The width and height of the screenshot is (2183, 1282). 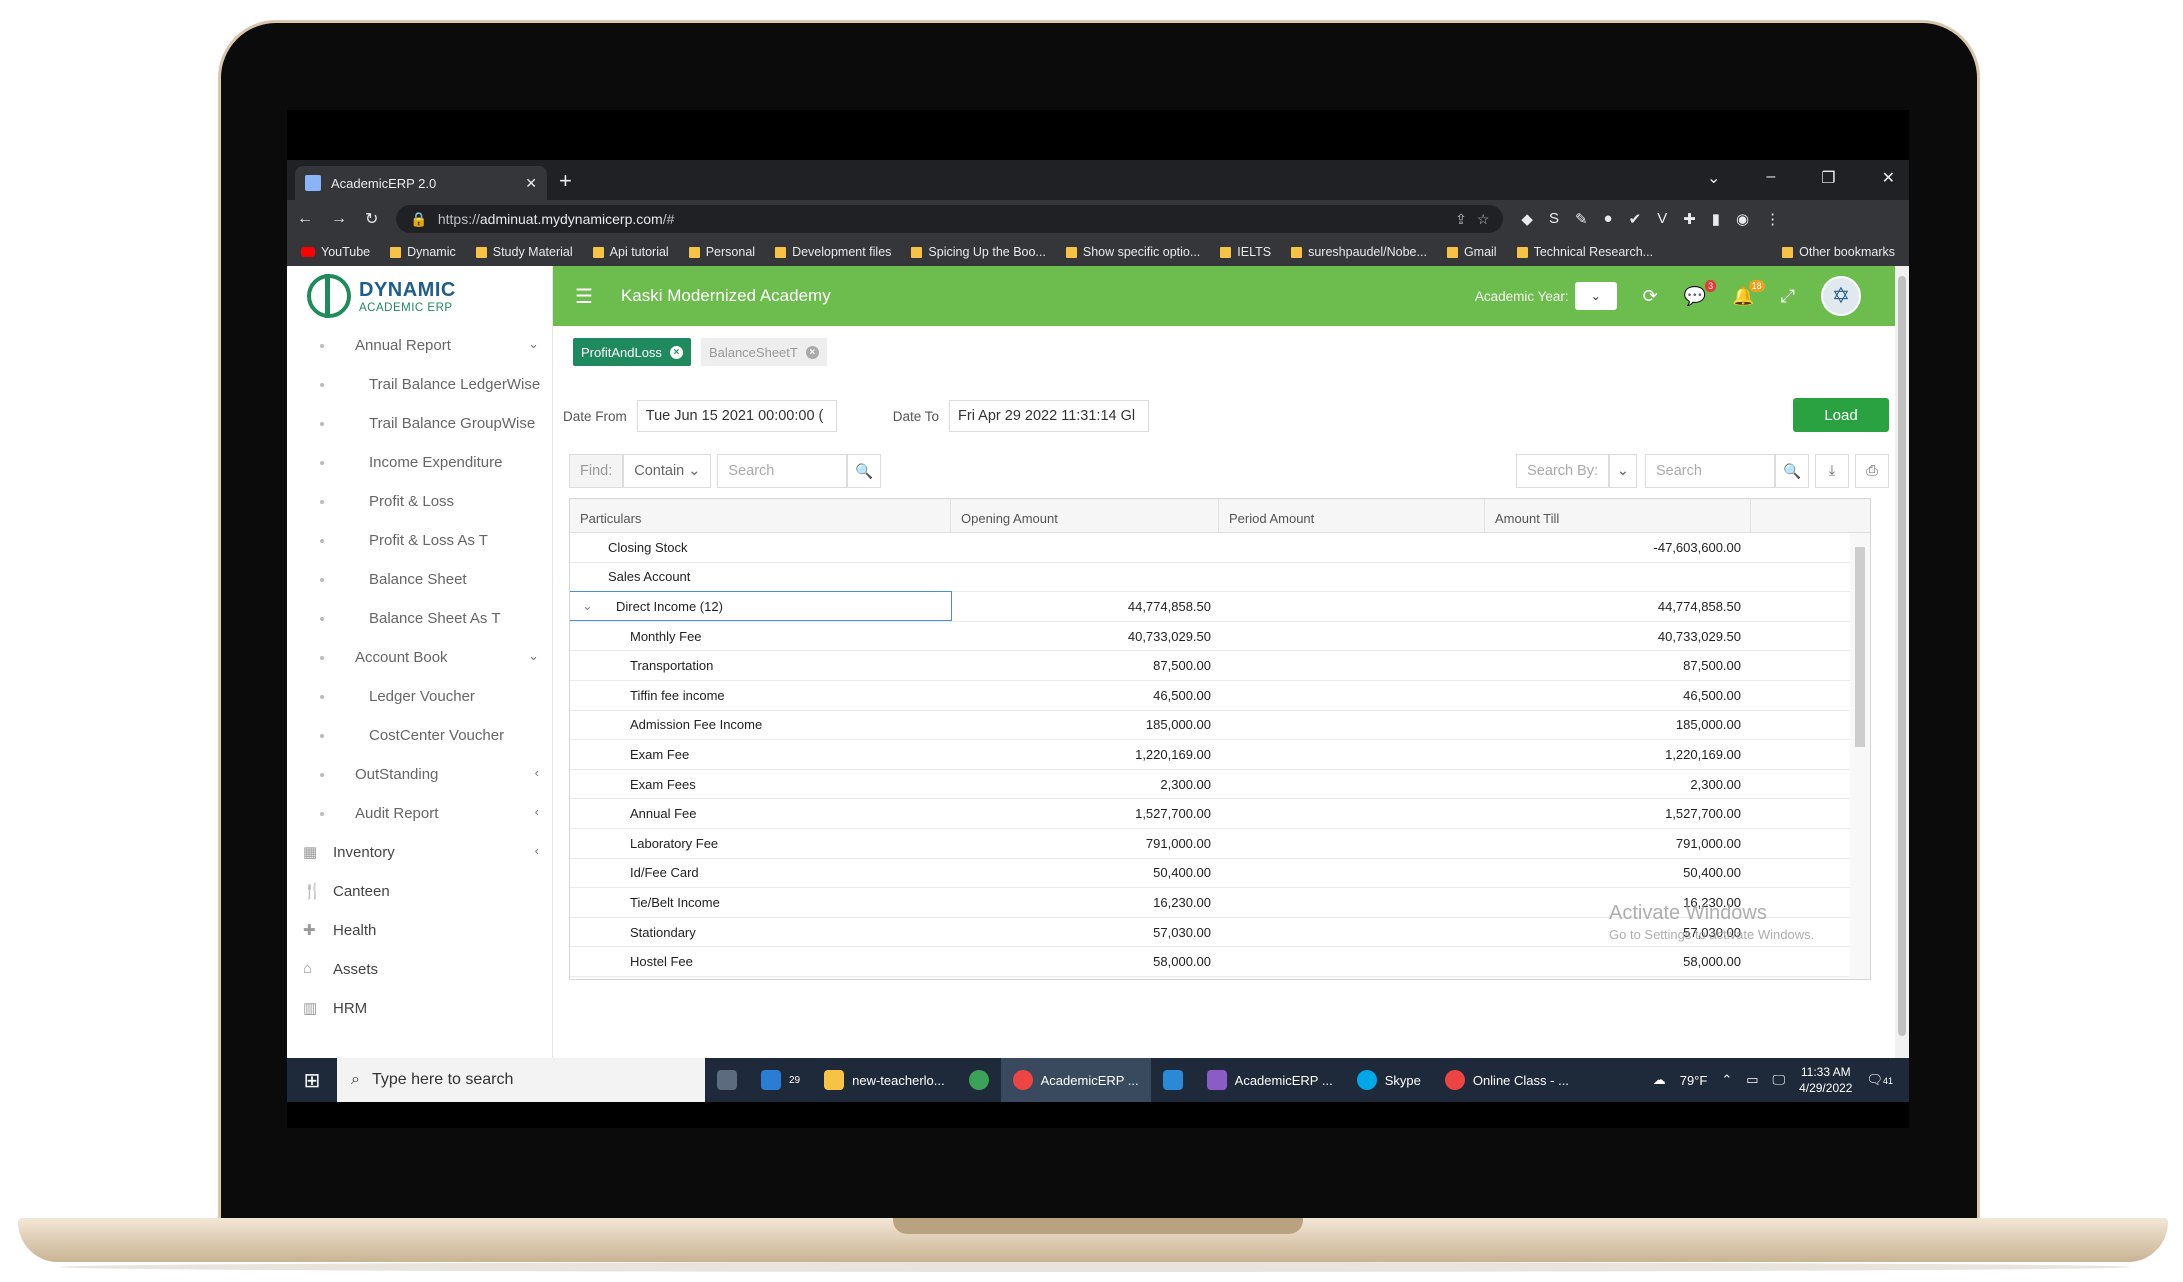 I want to click on table-row: Admission Fee Income 185,000.00 185,000.00, so click(x=1210, y=726).